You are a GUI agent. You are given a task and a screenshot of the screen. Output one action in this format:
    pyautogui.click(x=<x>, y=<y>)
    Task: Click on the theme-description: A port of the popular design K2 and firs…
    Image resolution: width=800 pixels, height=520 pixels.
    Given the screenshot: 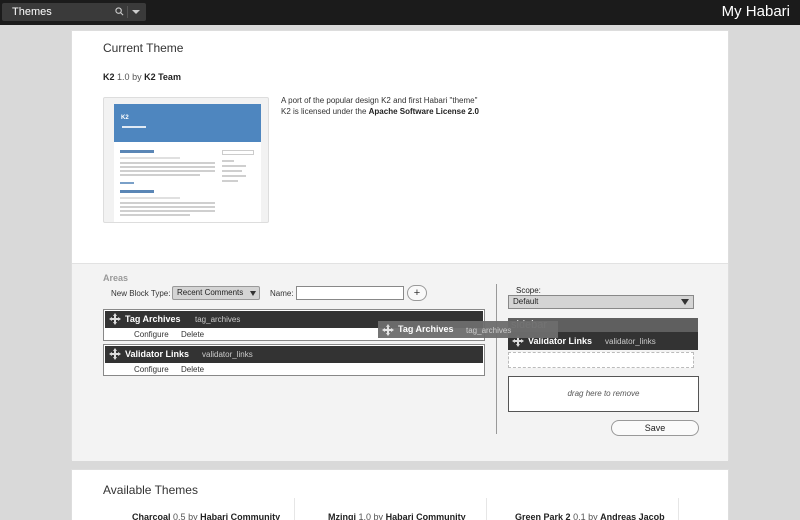 What is the action you would take?
    pyautogui.click(x=380, y=106)
    